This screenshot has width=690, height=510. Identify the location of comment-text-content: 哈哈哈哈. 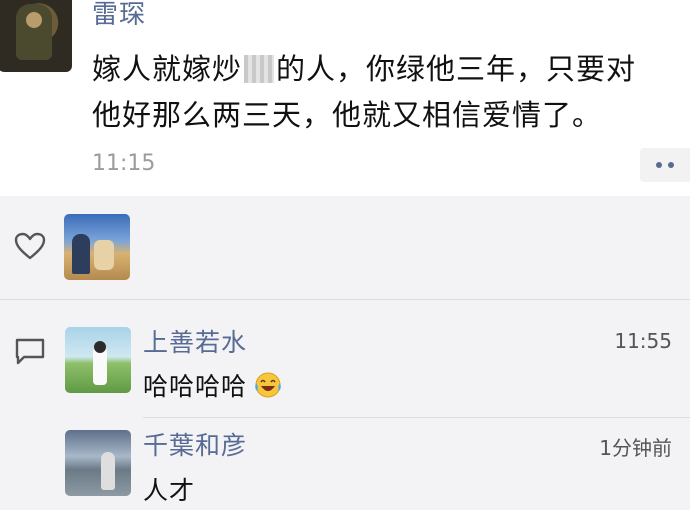
(195, 386).